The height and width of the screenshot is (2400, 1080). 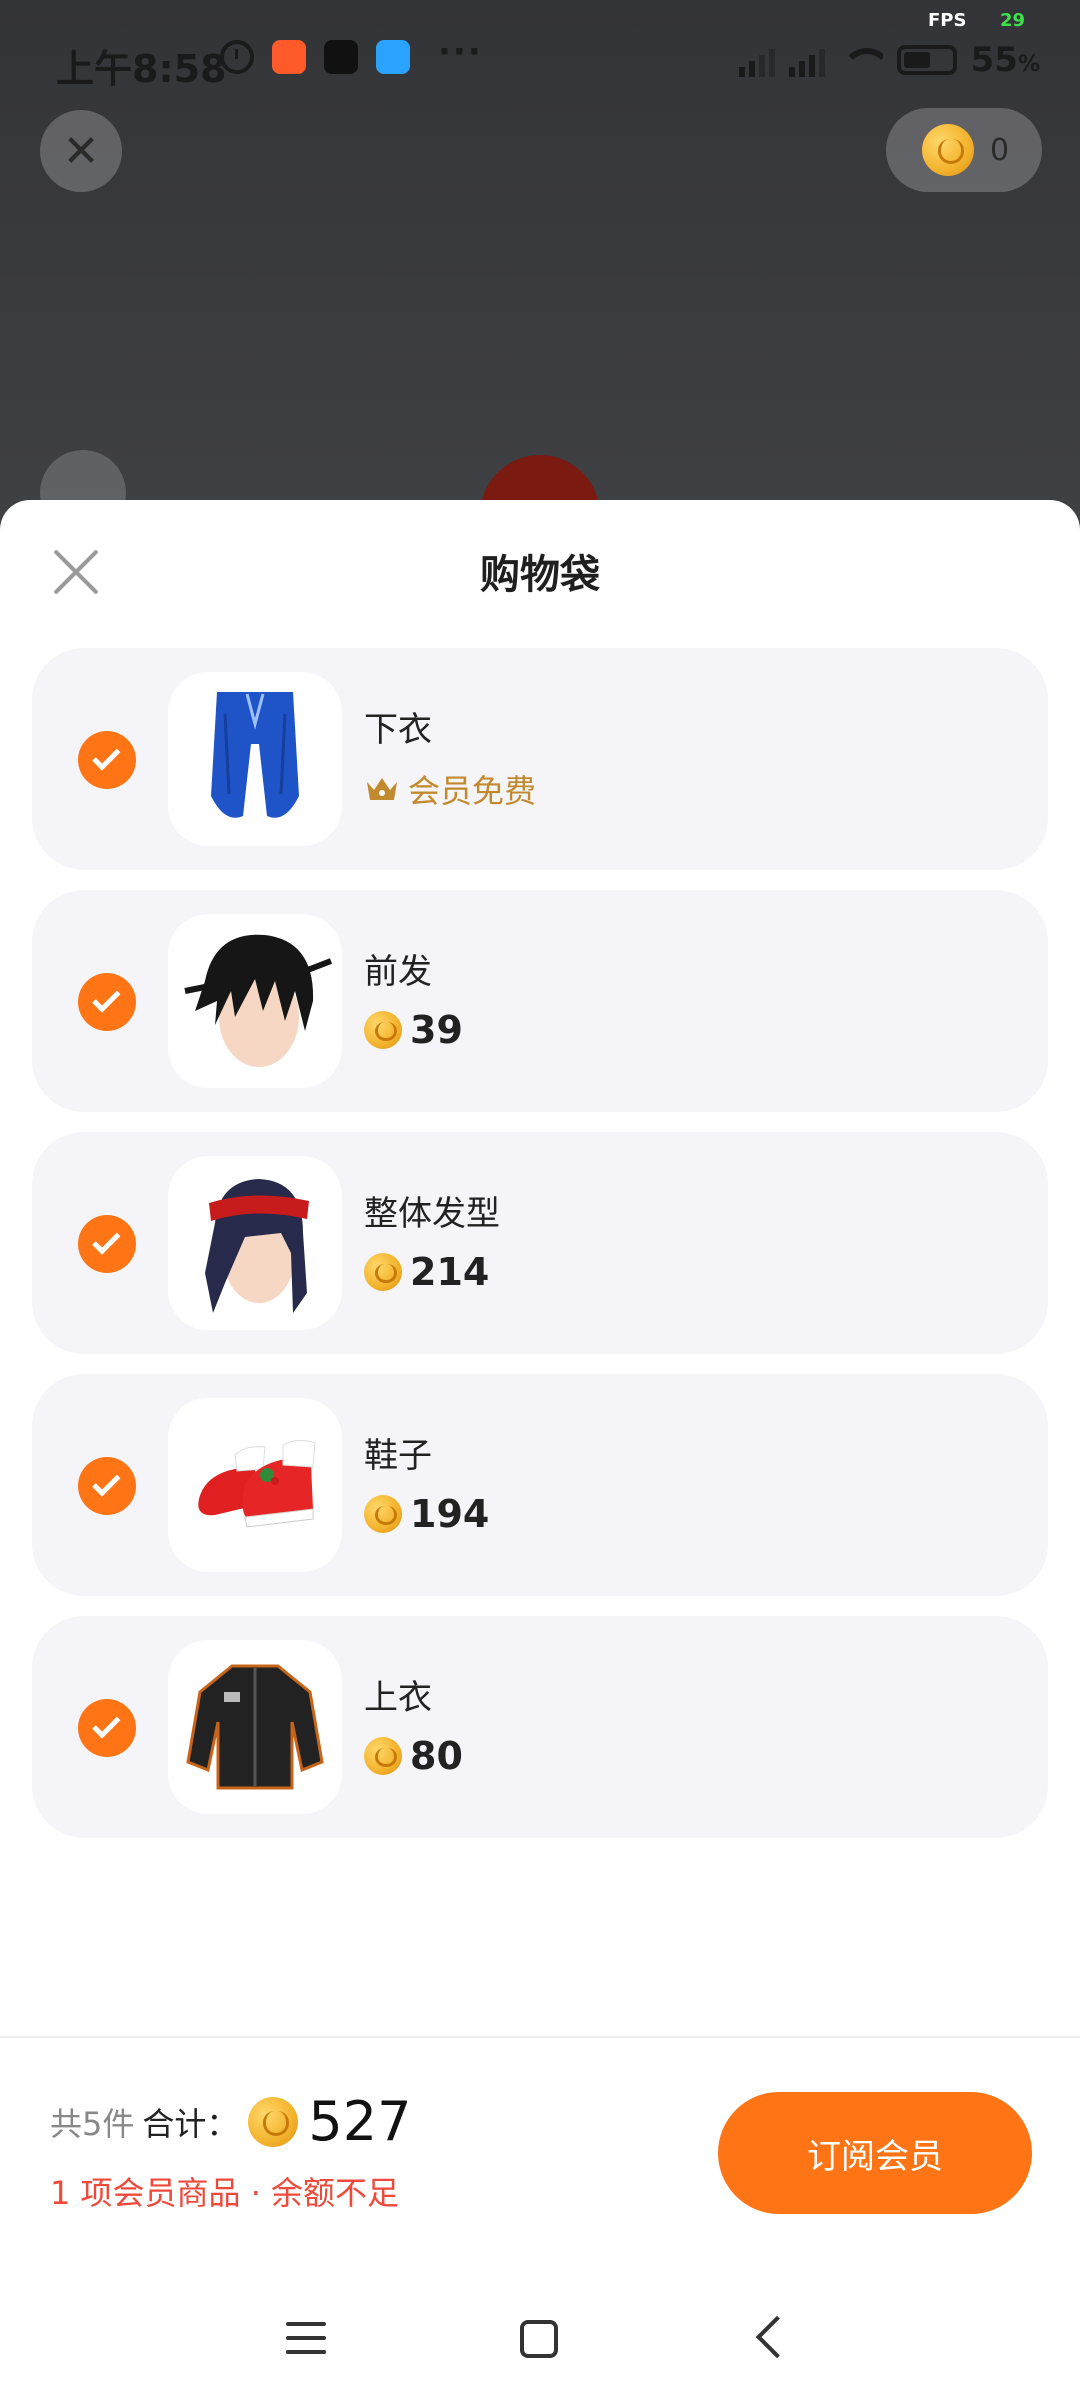 I want to click on item-price: 214, so click(x=426, y=1272).